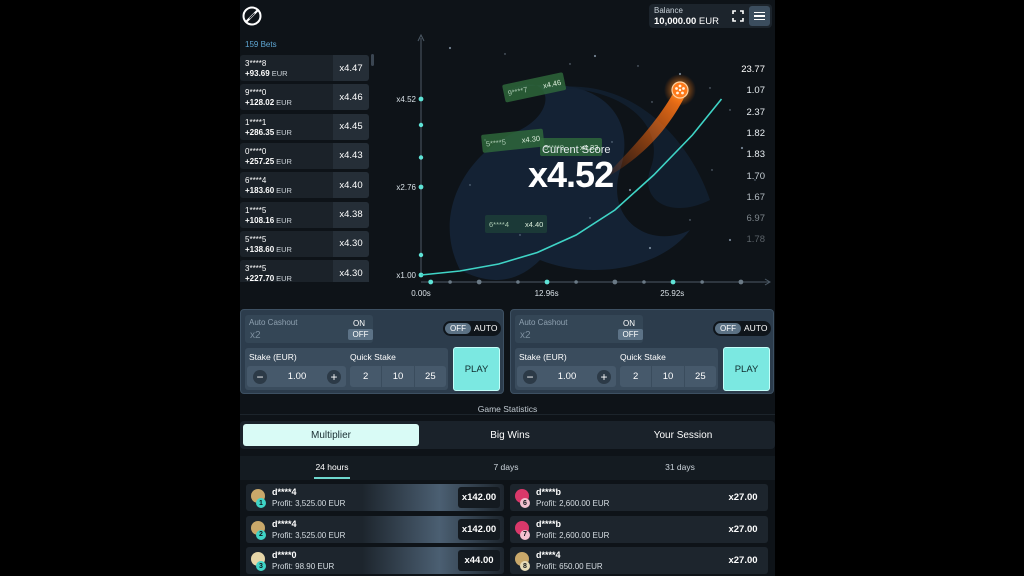 This screenshot has height=576, width=1024. Describe the element at coordinates (304, 68) in the screenshot. I see `bet-row: 3****8 +93.69 EUR x4.47` at that location.